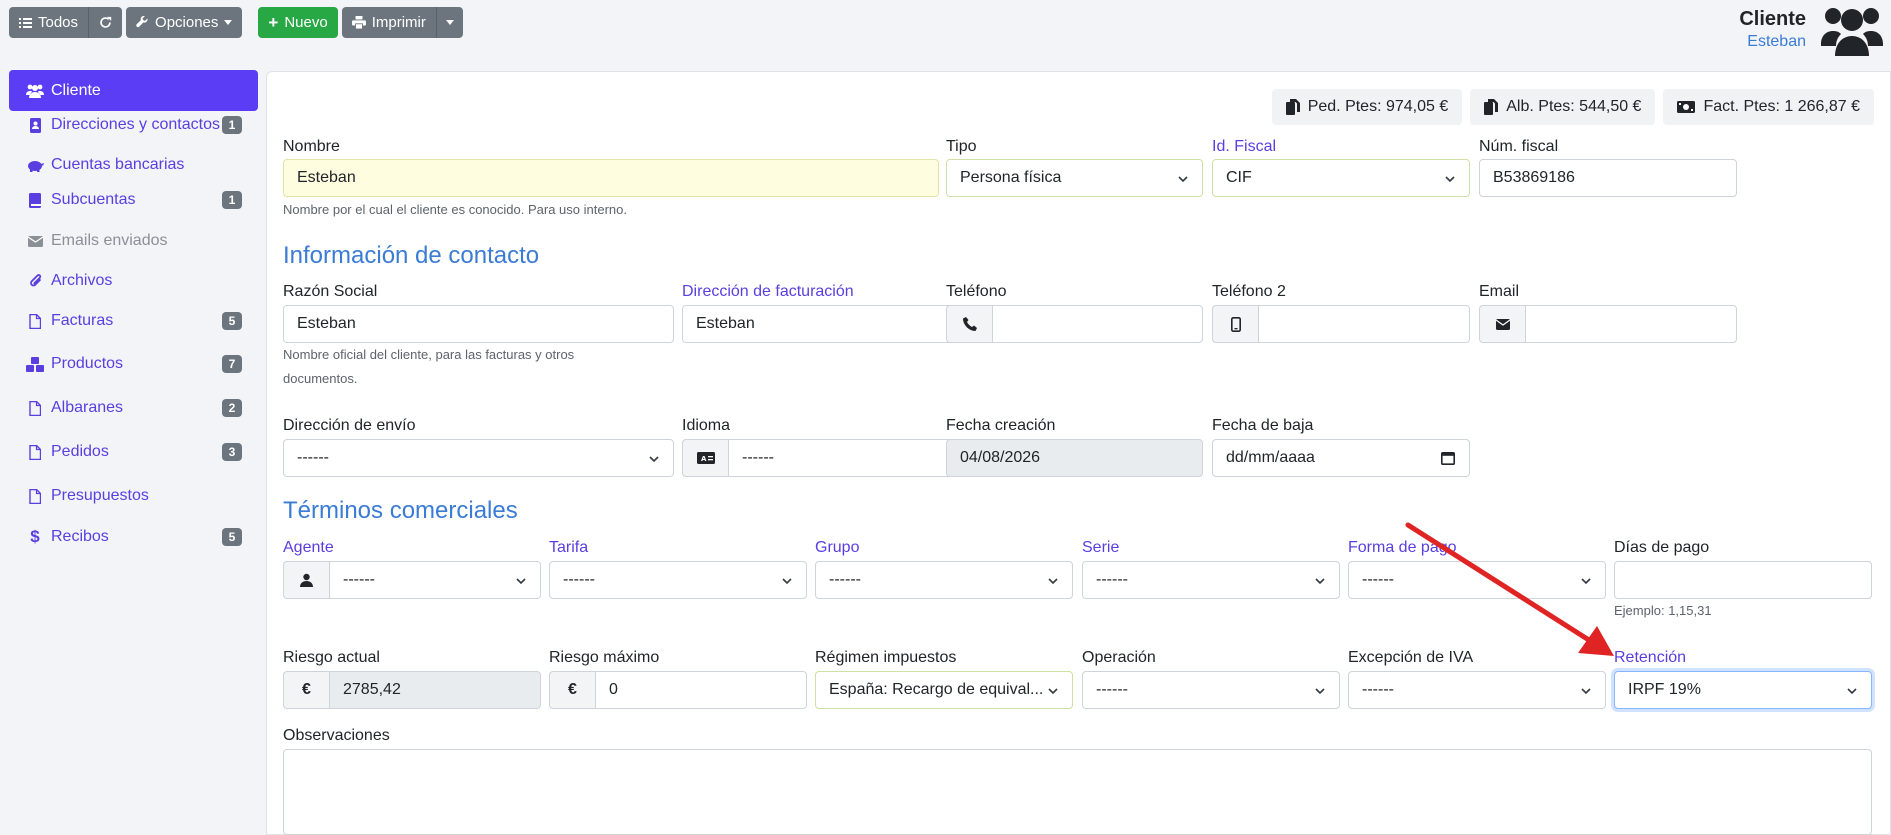 Image resolution: width=1891 pixels, height=835 pixels. What do you see at coordinates (1608, 178) in the screenshot?
I see `numfiscal-input: B53869186` at bounding box center [1608, 178].